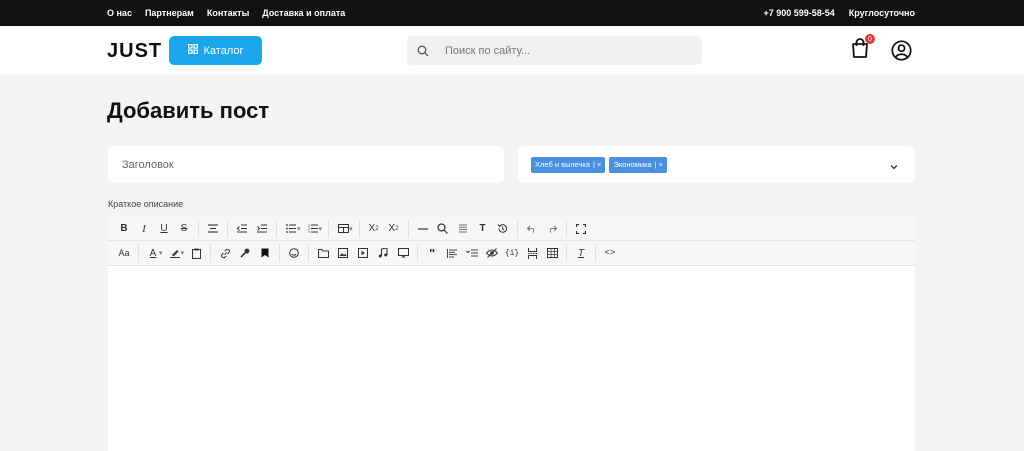 The image size is (1024, 451). I want to click on font-size-icon: Aa, so click(124, 253).